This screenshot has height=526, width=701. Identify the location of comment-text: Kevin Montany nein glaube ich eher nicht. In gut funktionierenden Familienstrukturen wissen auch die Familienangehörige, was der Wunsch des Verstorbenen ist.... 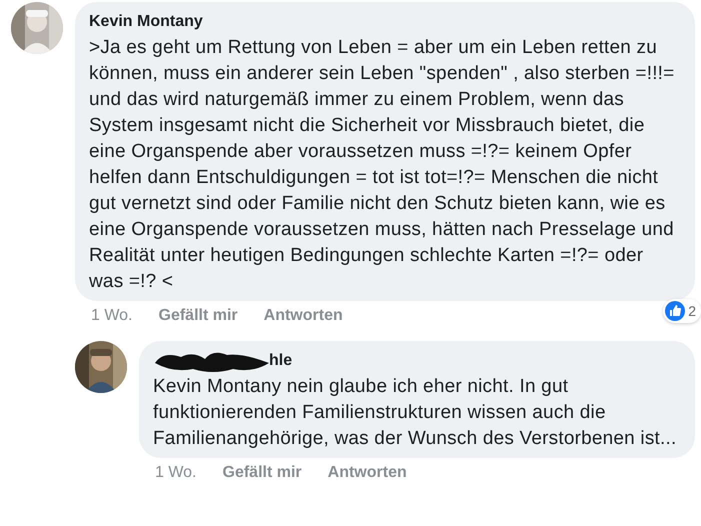
(415, 413).